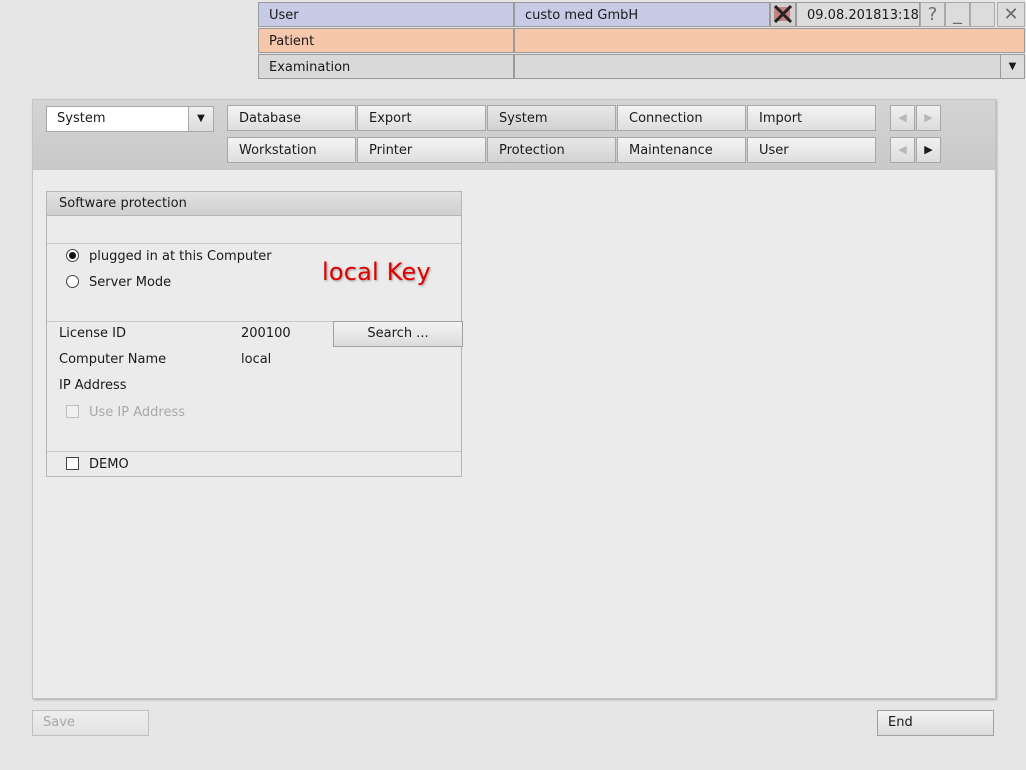 This screenshot has width=1026, height=770. What do you see at coordinates (81, 118) in the screenshot?
I see `category-select-value: System` at bounding box center [81, 118].